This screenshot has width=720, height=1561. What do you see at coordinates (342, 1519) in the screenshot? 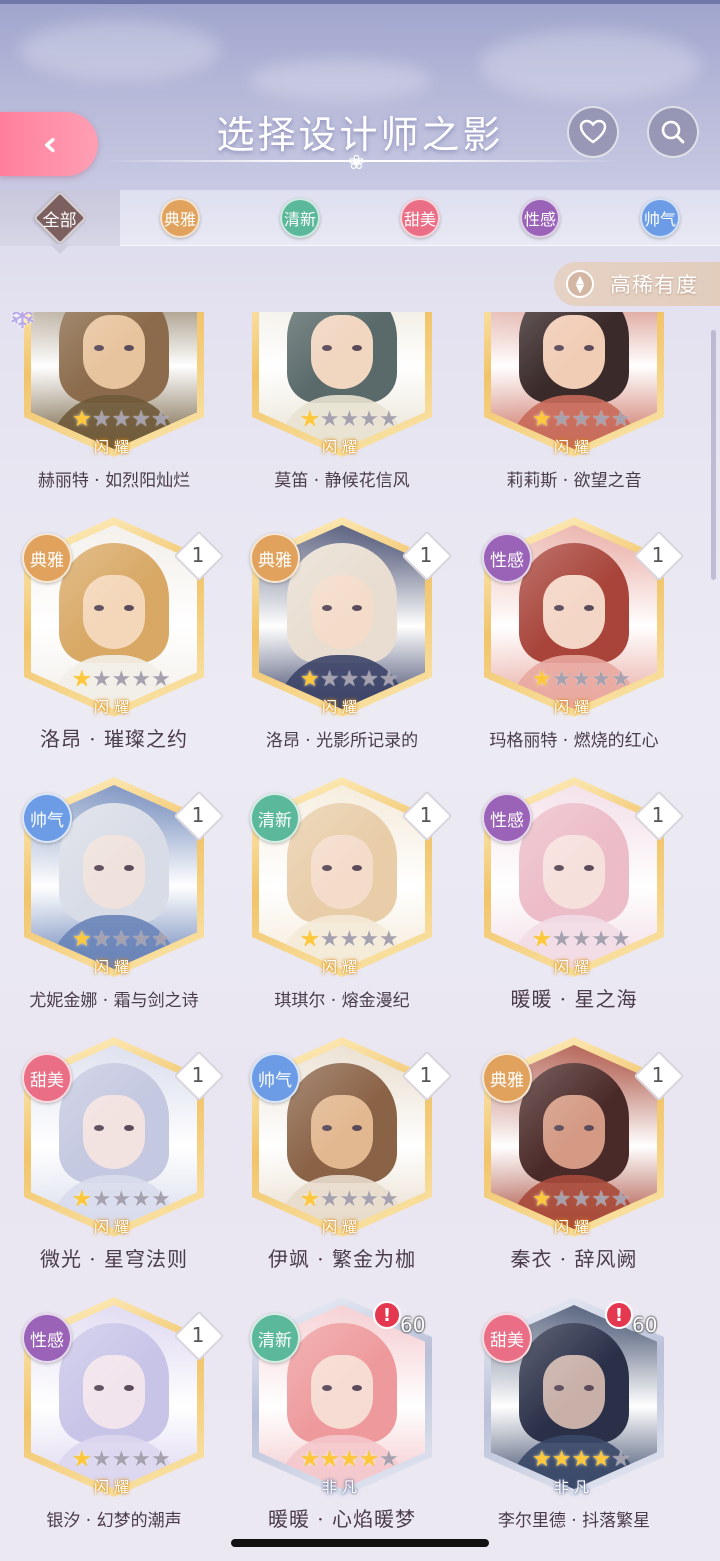
I see `designer-name: 暖暖 · 心焰暖梦` at bounding box center [342, 1519].